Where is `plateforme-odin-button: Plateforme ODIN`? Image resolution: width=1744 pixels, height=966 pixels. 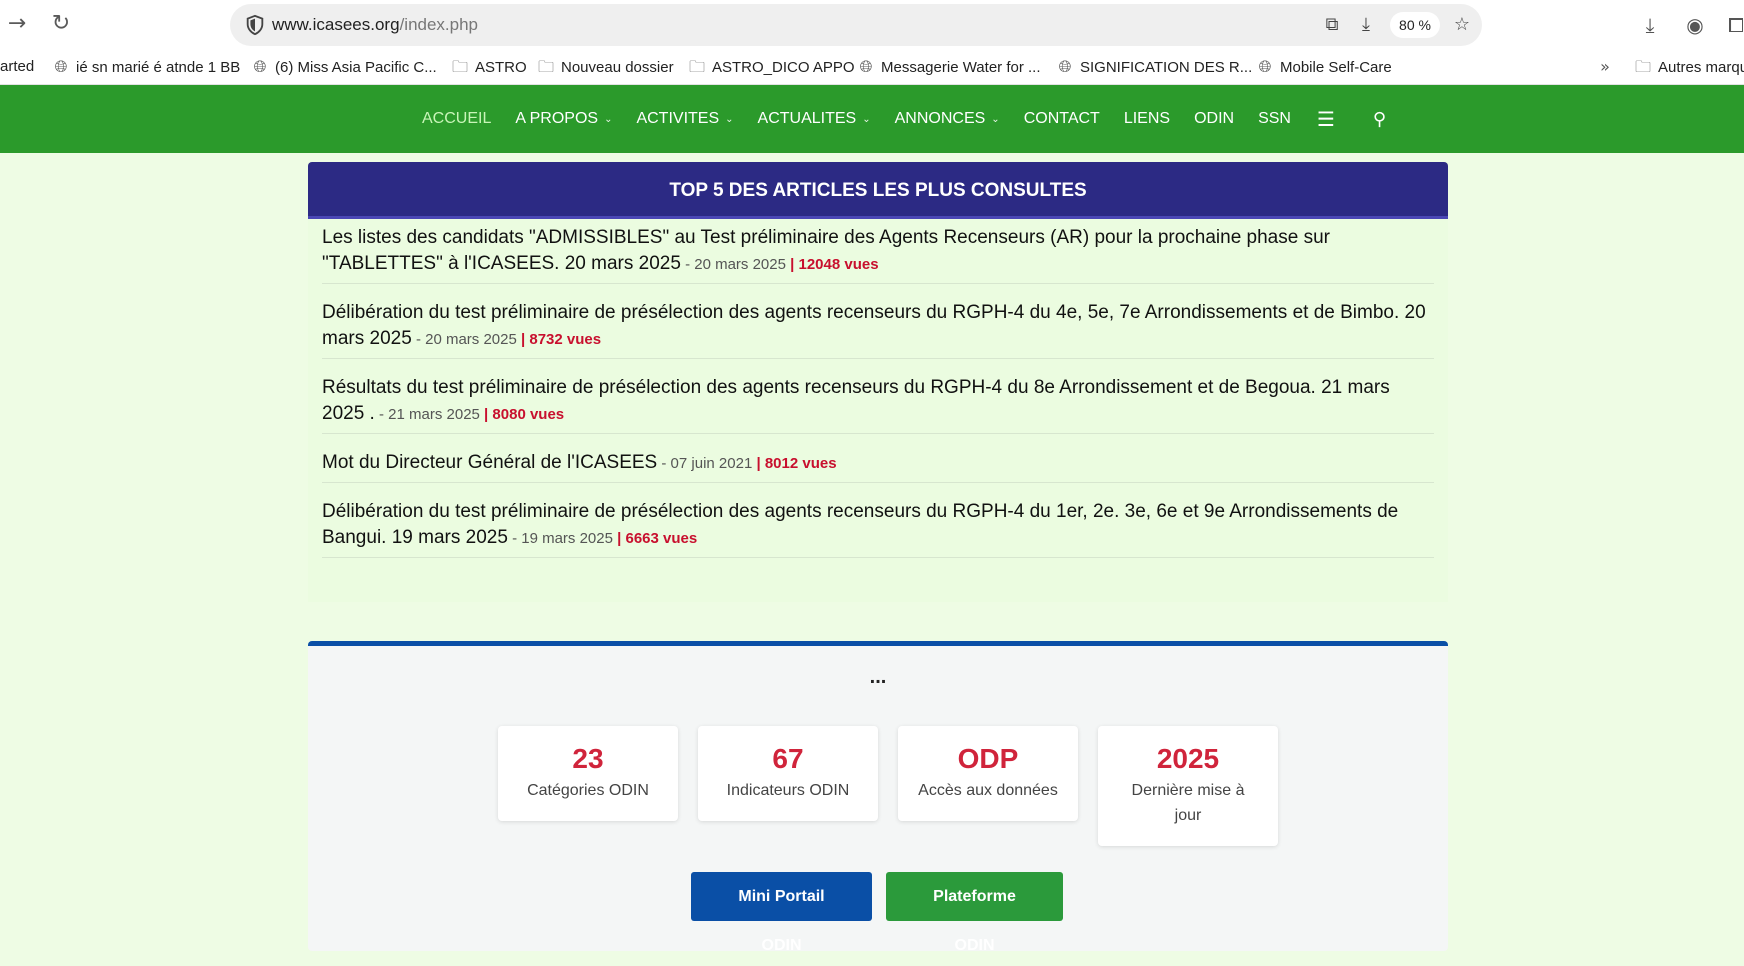 plateforme-odin-button: Plateforme ODIN is located at coordinates (974, 913).